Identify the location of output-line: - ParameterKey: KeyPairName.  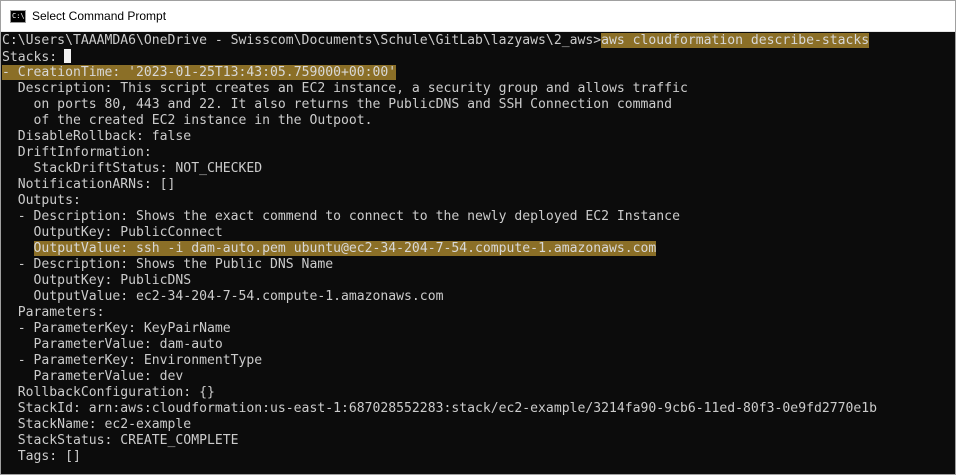
(116, 328).